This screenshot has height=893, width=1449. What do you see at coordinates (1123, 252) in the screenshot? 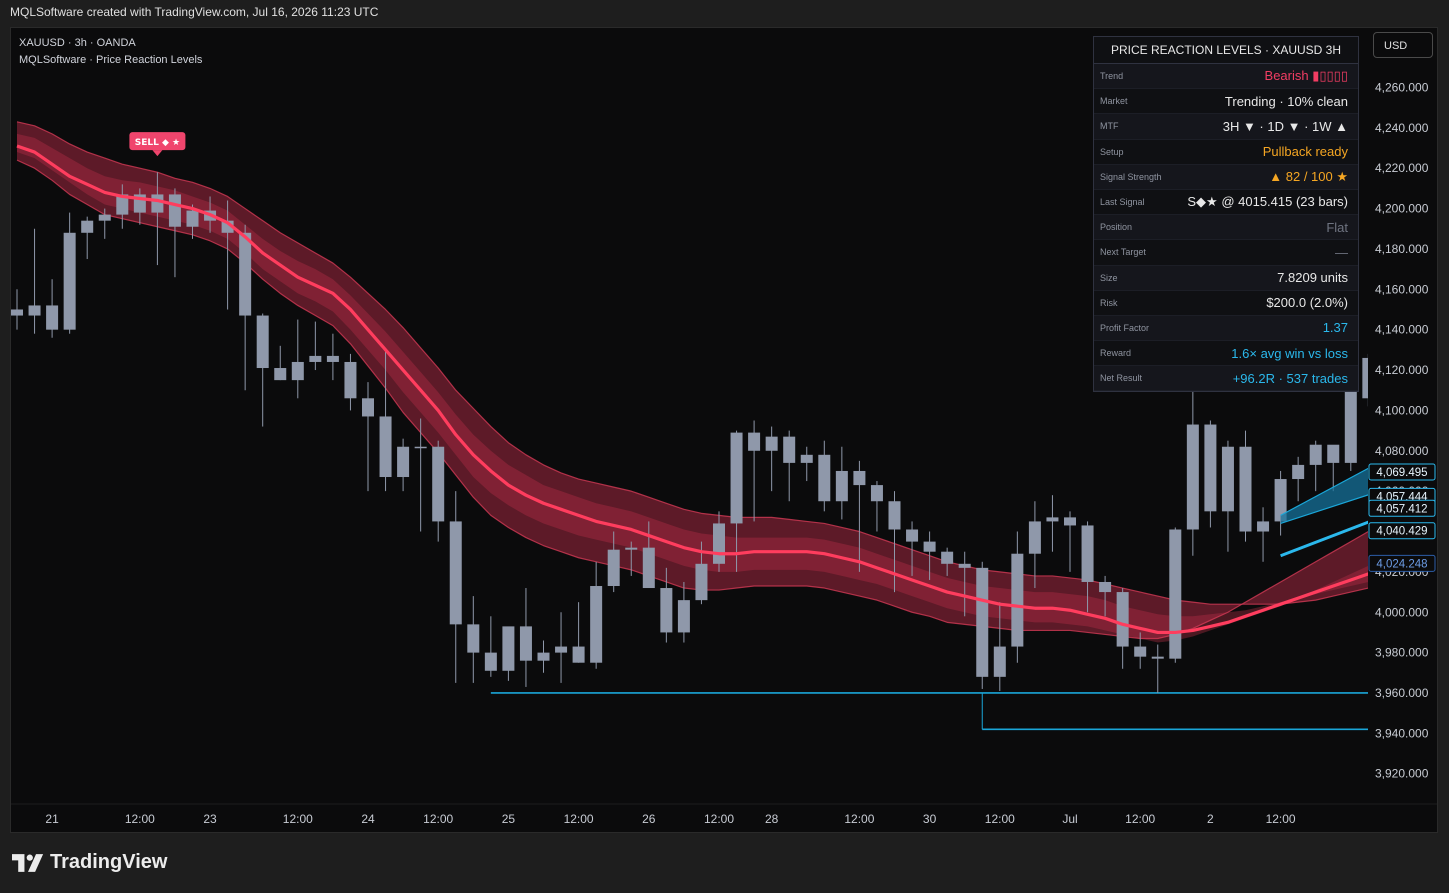
I see `dashboard-row-label: Next Target` at bounding box center [1123, 252].